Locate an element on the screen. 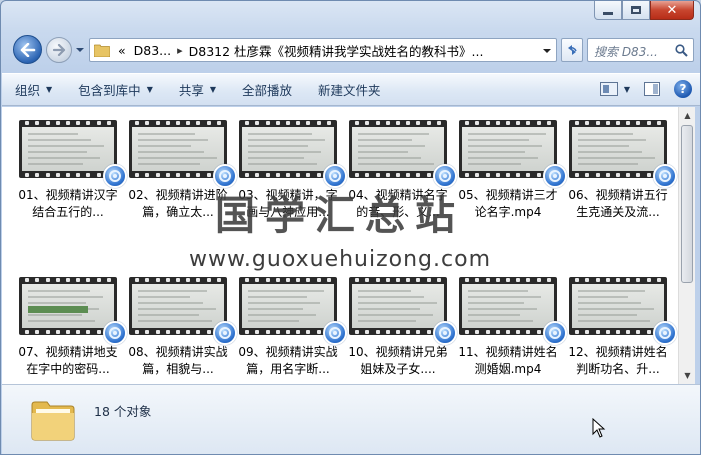 The height and width of the screenshot is (455, 701). new-folder-label: 新建文件夹 is located at coordinates (349, 90).